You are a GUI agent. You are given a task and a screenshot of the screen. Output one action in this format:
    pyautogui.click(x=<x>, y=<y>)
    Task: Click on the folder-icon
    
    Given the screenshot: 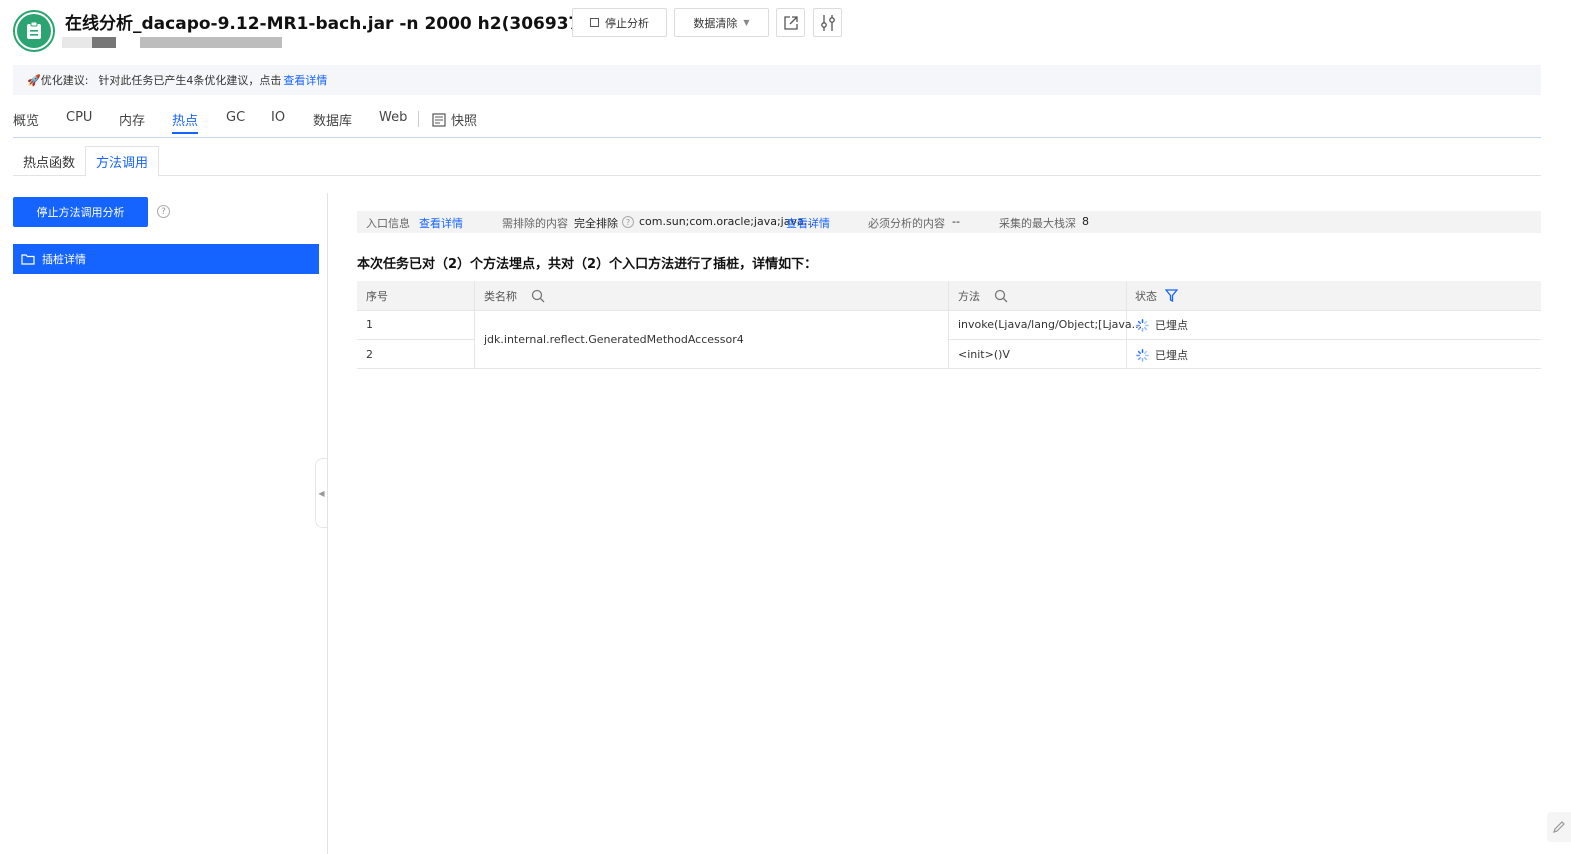 What is the action you would take?
    pyautogui.click(x=28, y=259)
    